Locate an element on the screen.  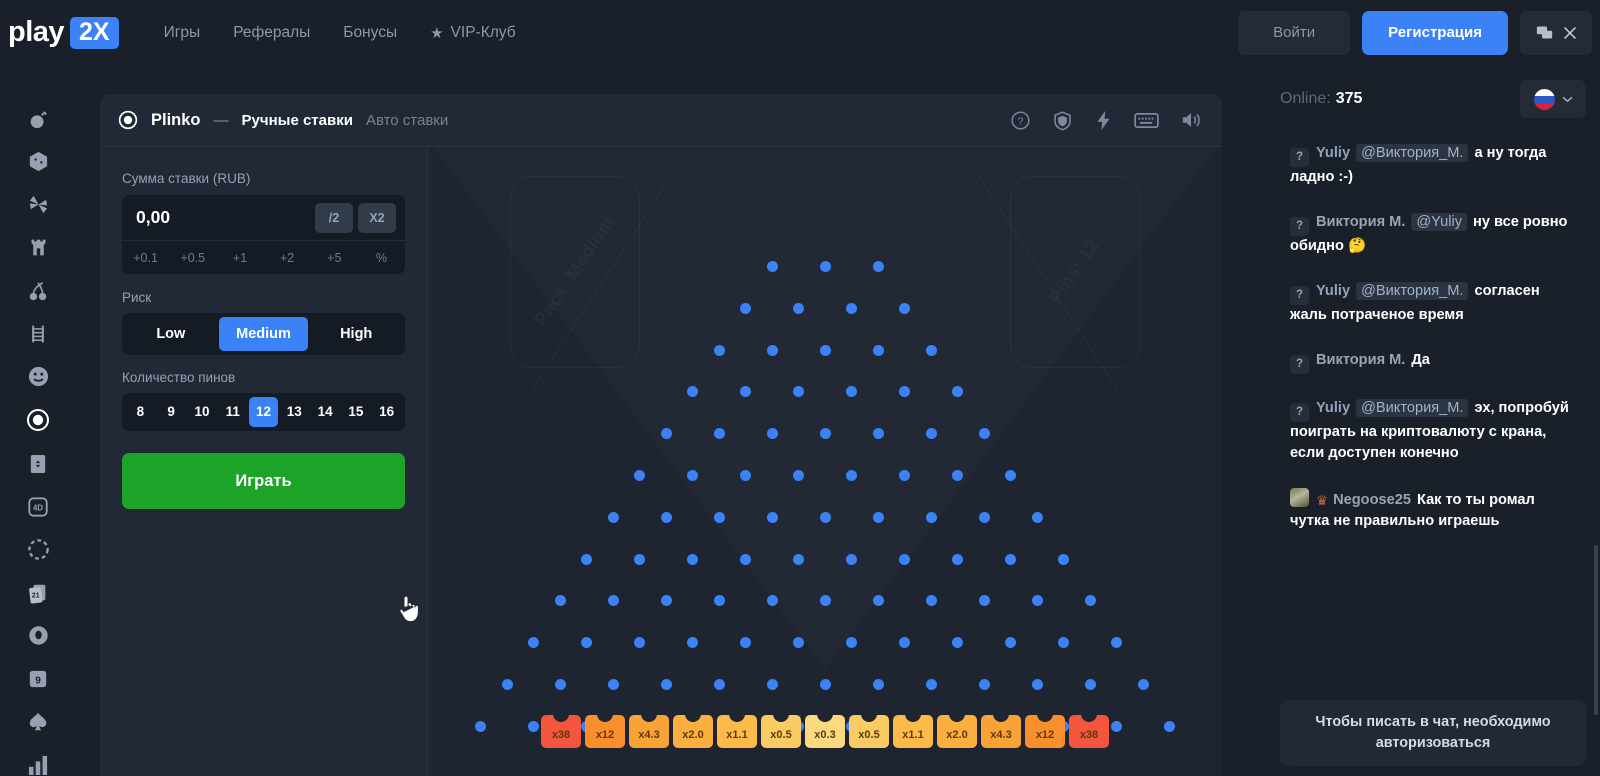
shield-icon is located at coordinates (1062, 120).